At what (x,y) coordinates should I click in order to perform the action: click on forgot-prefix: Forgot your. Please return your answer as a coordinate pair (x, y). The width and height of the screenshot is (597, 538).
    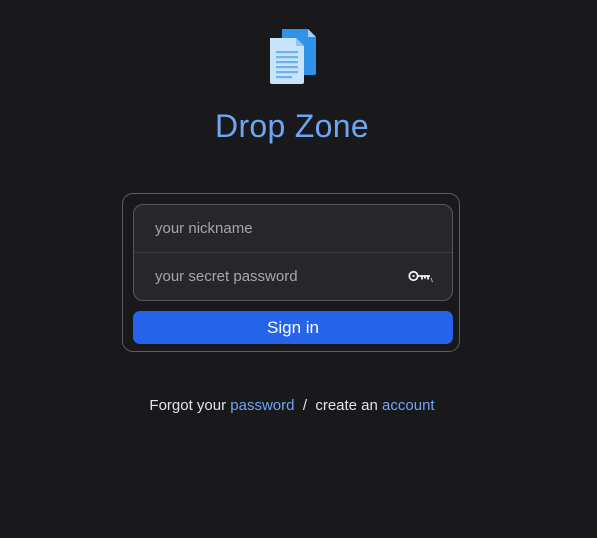
    Looking at the image, I should click on (190, 405).